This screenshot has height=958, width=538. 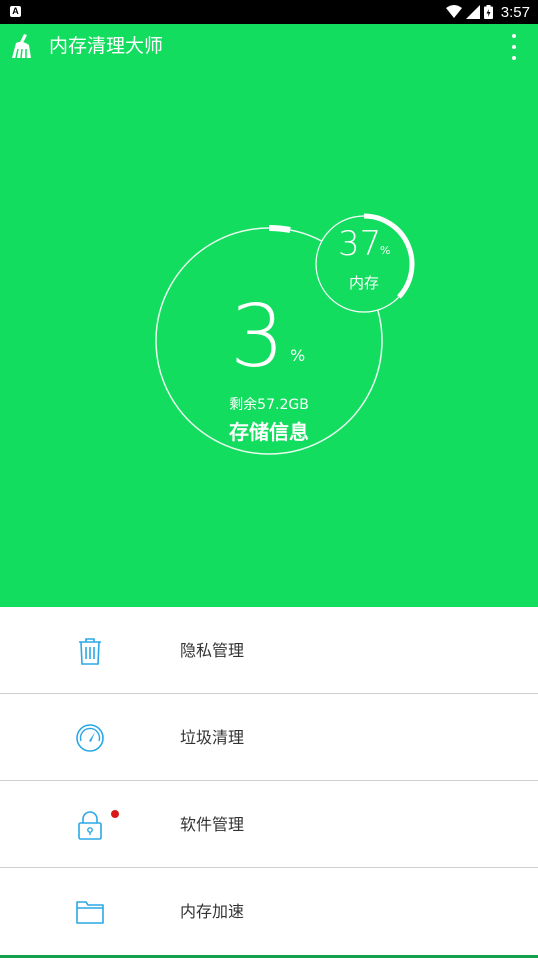 What do you see at coordinates (385, 250) in the screenshot?
I see `memory-percent-sign: %` at bounding box center [385, 250].